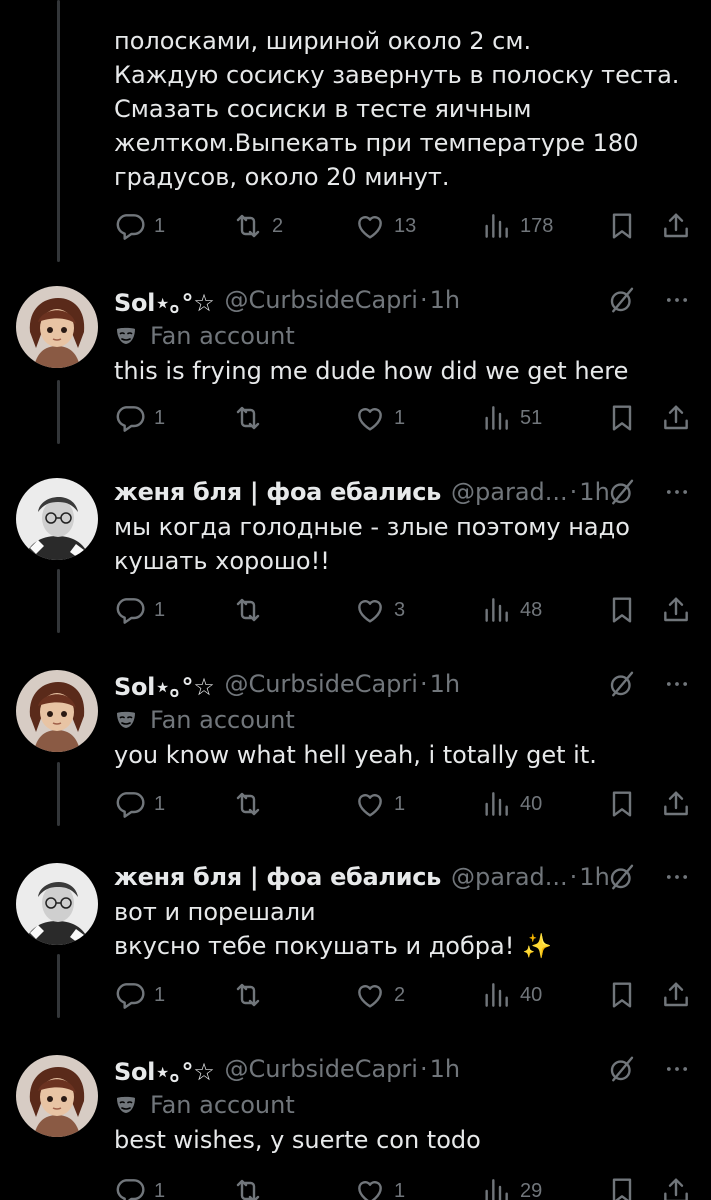  What do you see at coordinates (402, 1105) in the screenshot?
I see `fan-account-badge: Fan account` at bounding box center [402, 1105].